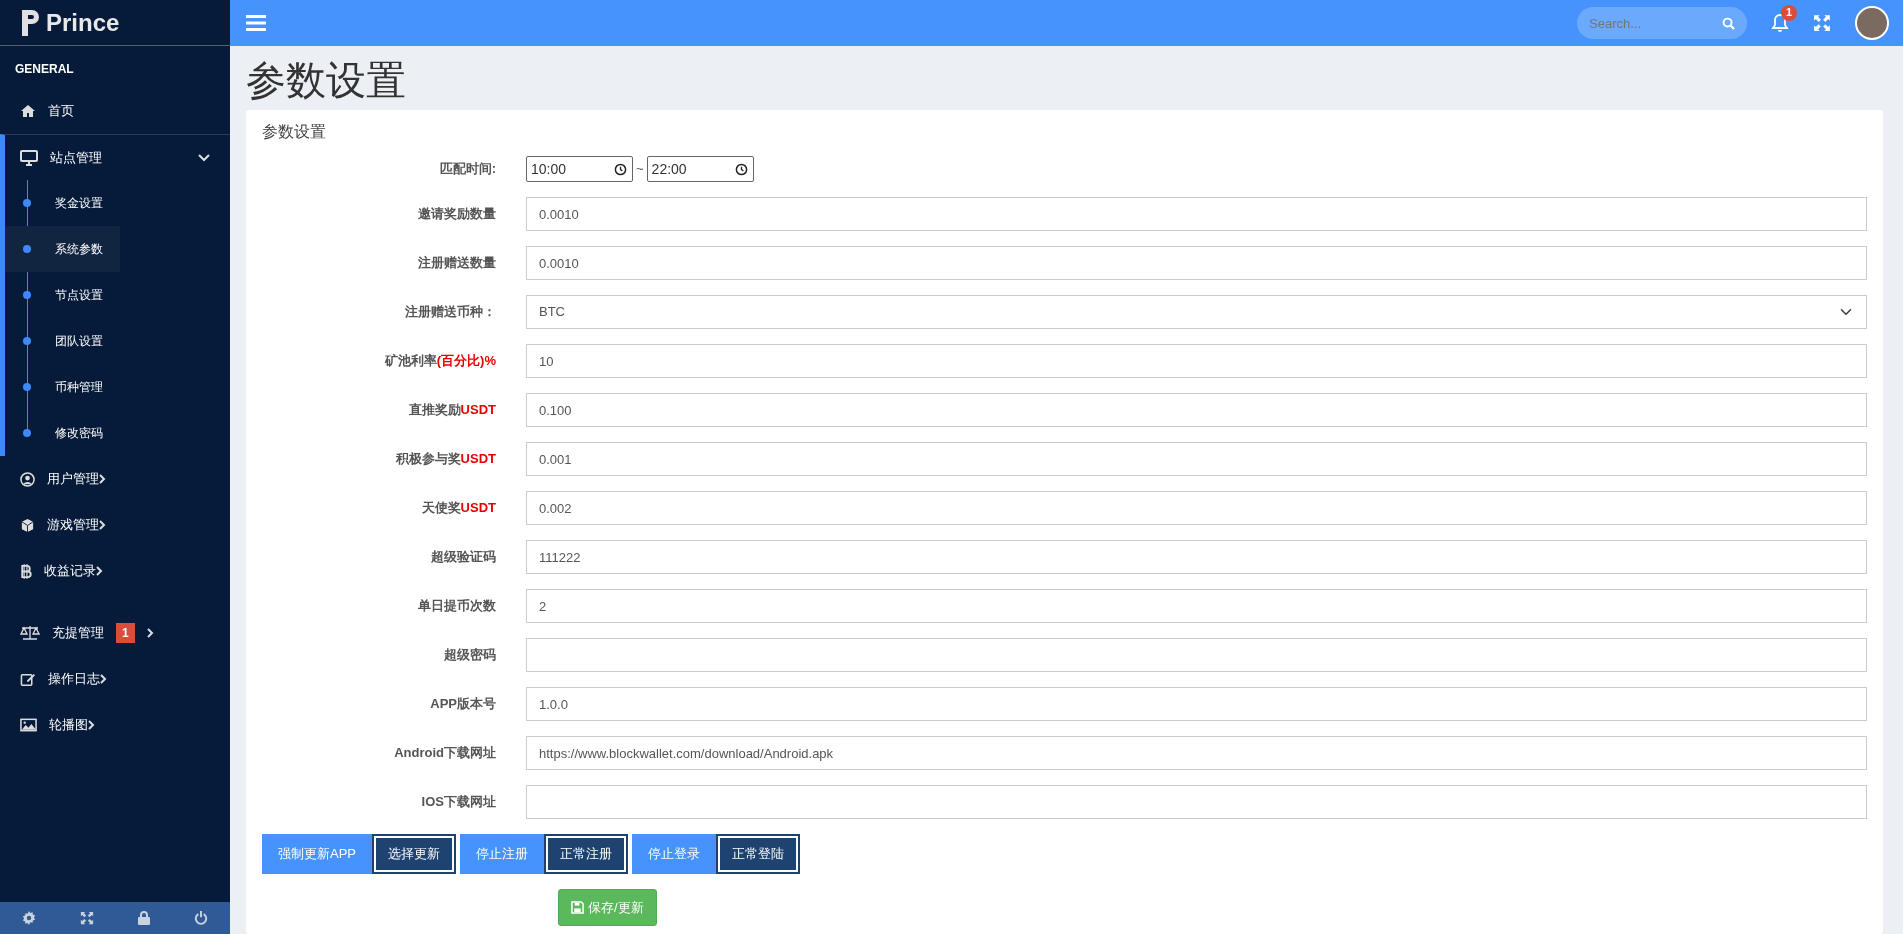 The image size is (1903, 934). What do you see at coordinates (457, 214) in the screenshot?
I see `field-label: 邀请奖励数量` at bounding box center [457, 214].